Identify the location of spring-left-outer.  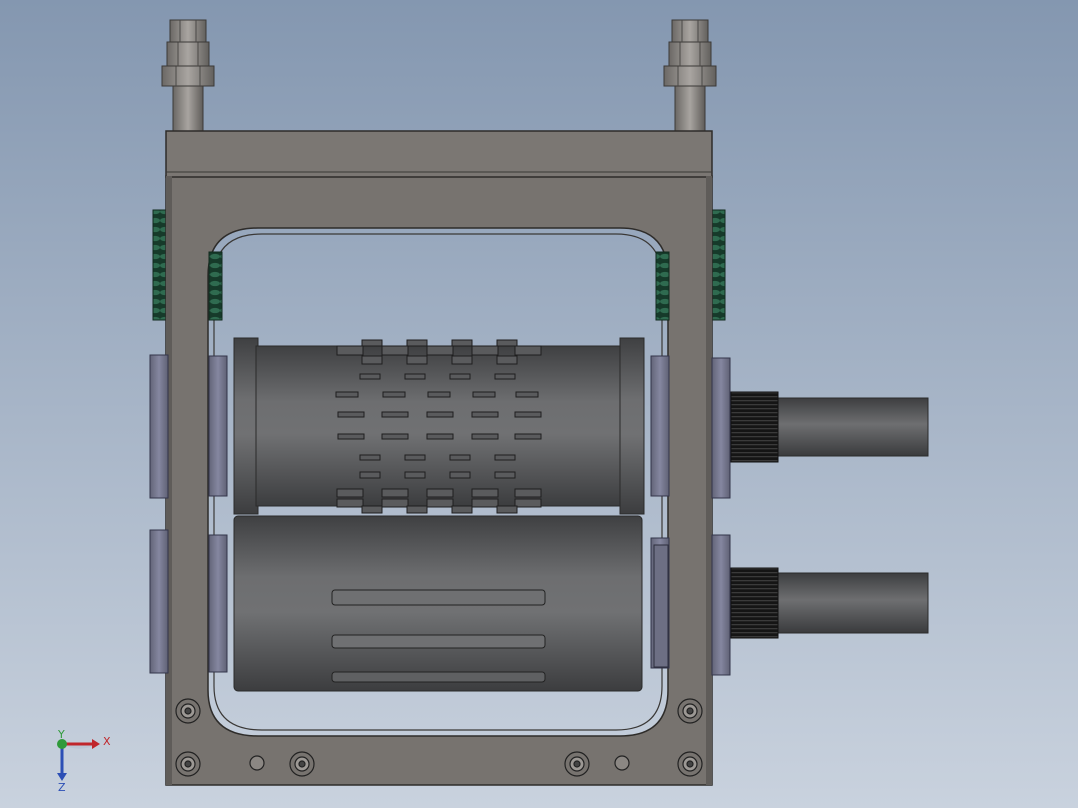
(160, 265).